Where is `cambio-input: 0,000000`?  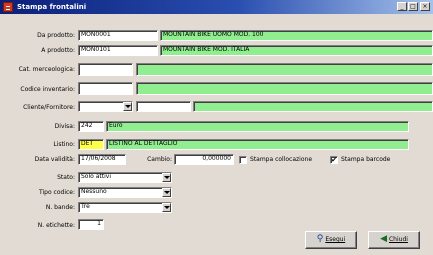
cambio-input: 0,000000 is located at coordinates (204, 159).